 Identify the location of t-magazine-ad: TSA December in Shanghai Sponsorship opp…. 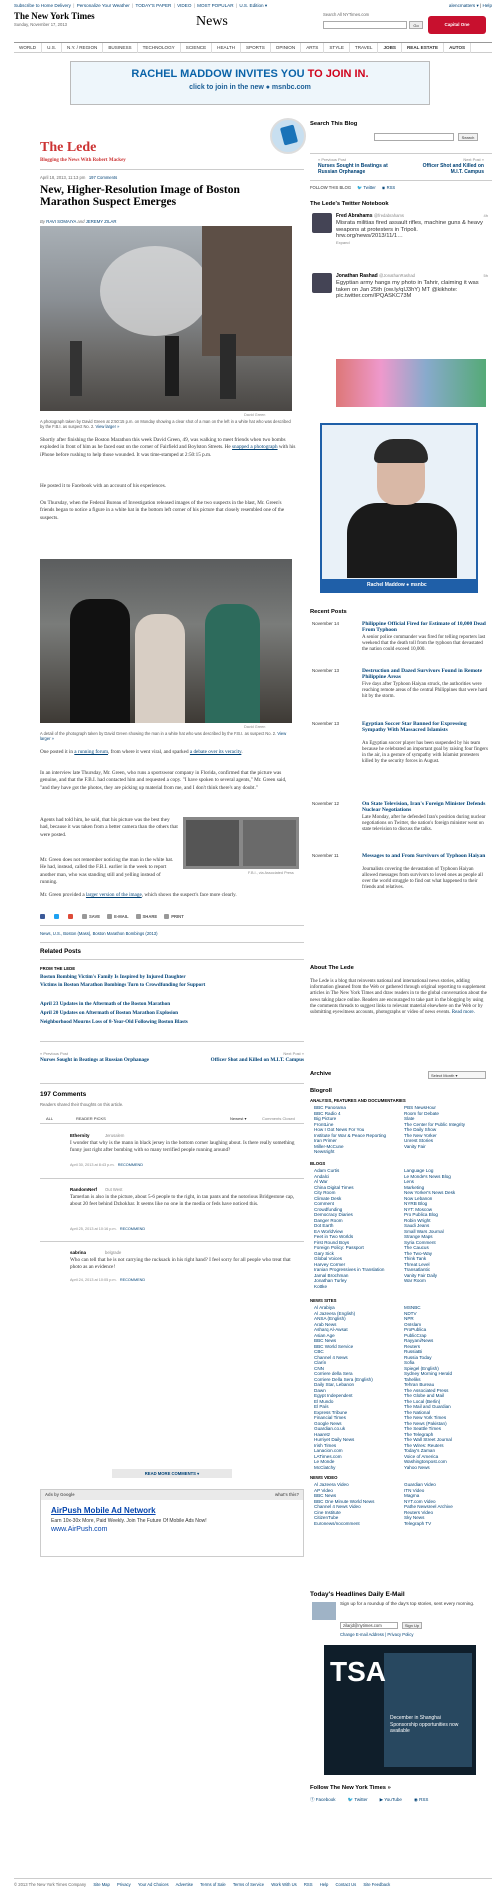
(400, 1710).